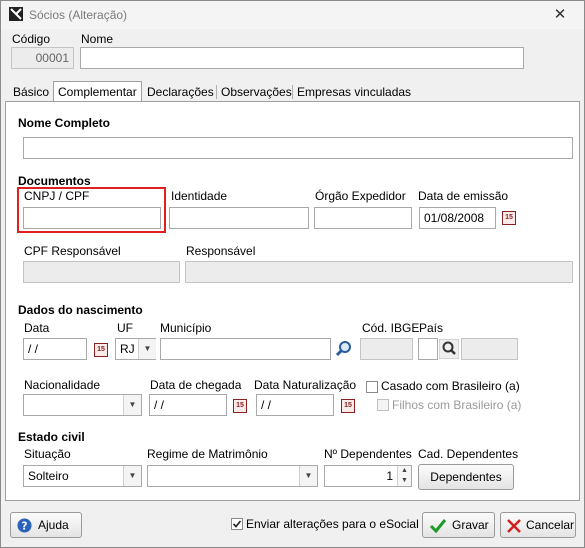  What do you see at coordinates (55, 349) in the screenshot?
I see `data-nascimento-field: / /` at bounding box center [55, 349].